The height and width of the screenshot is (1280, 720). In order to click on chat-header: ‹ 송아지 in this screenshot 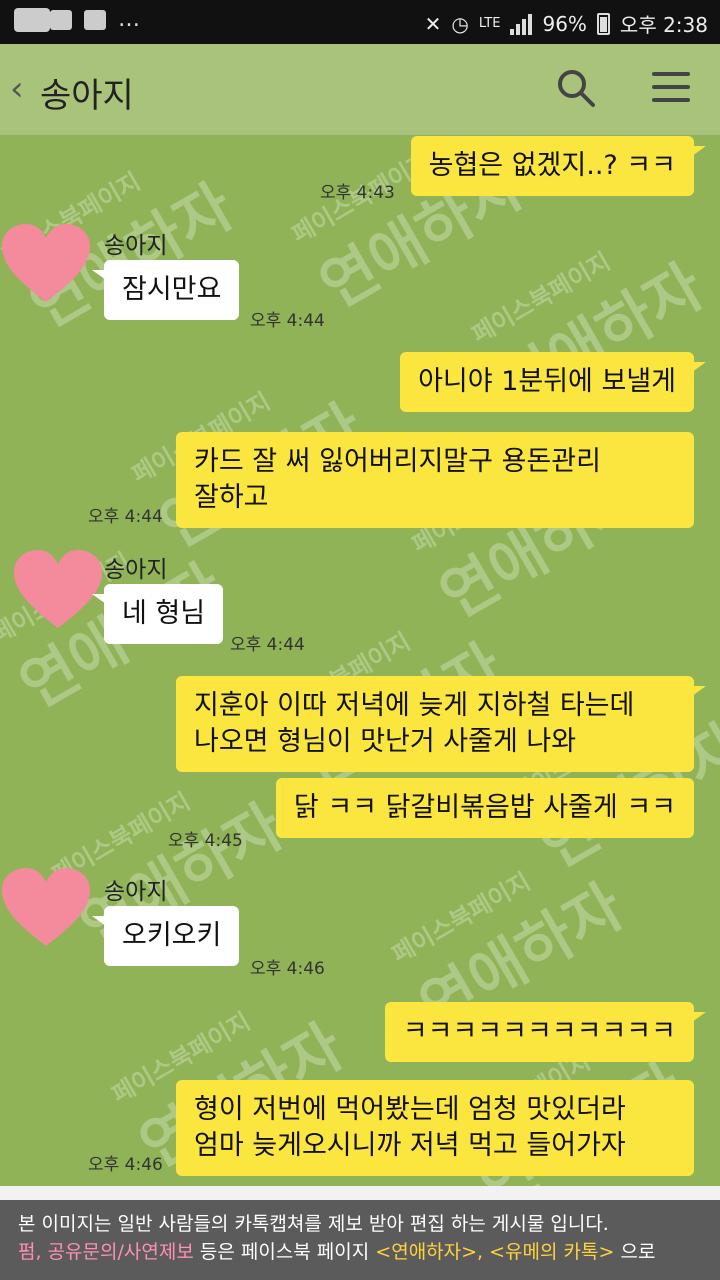, I will do `click(360, 90)`.